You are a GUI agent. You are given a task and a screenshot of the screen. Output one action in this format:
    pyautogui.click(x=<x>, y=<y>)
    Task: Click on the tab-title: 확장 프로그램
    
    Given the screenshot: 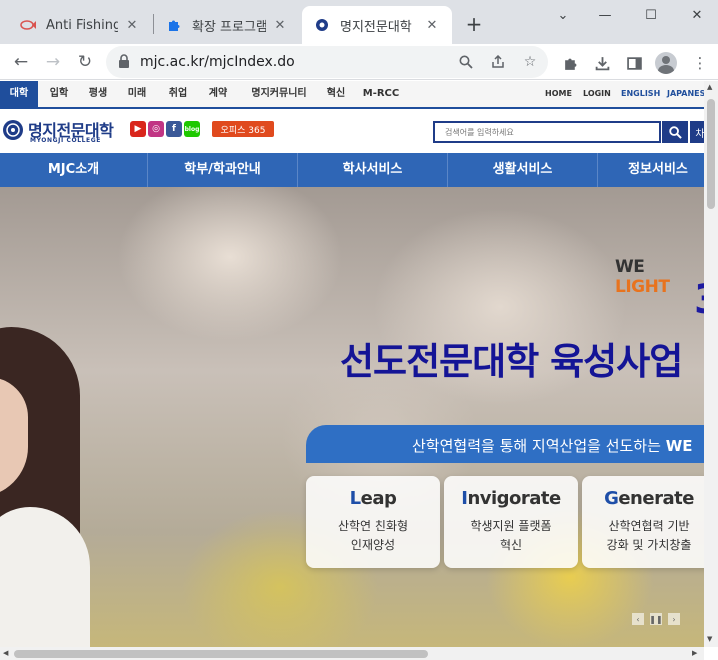 What is the action you would take?
    pyautogui.click(x=229, y=27)
    